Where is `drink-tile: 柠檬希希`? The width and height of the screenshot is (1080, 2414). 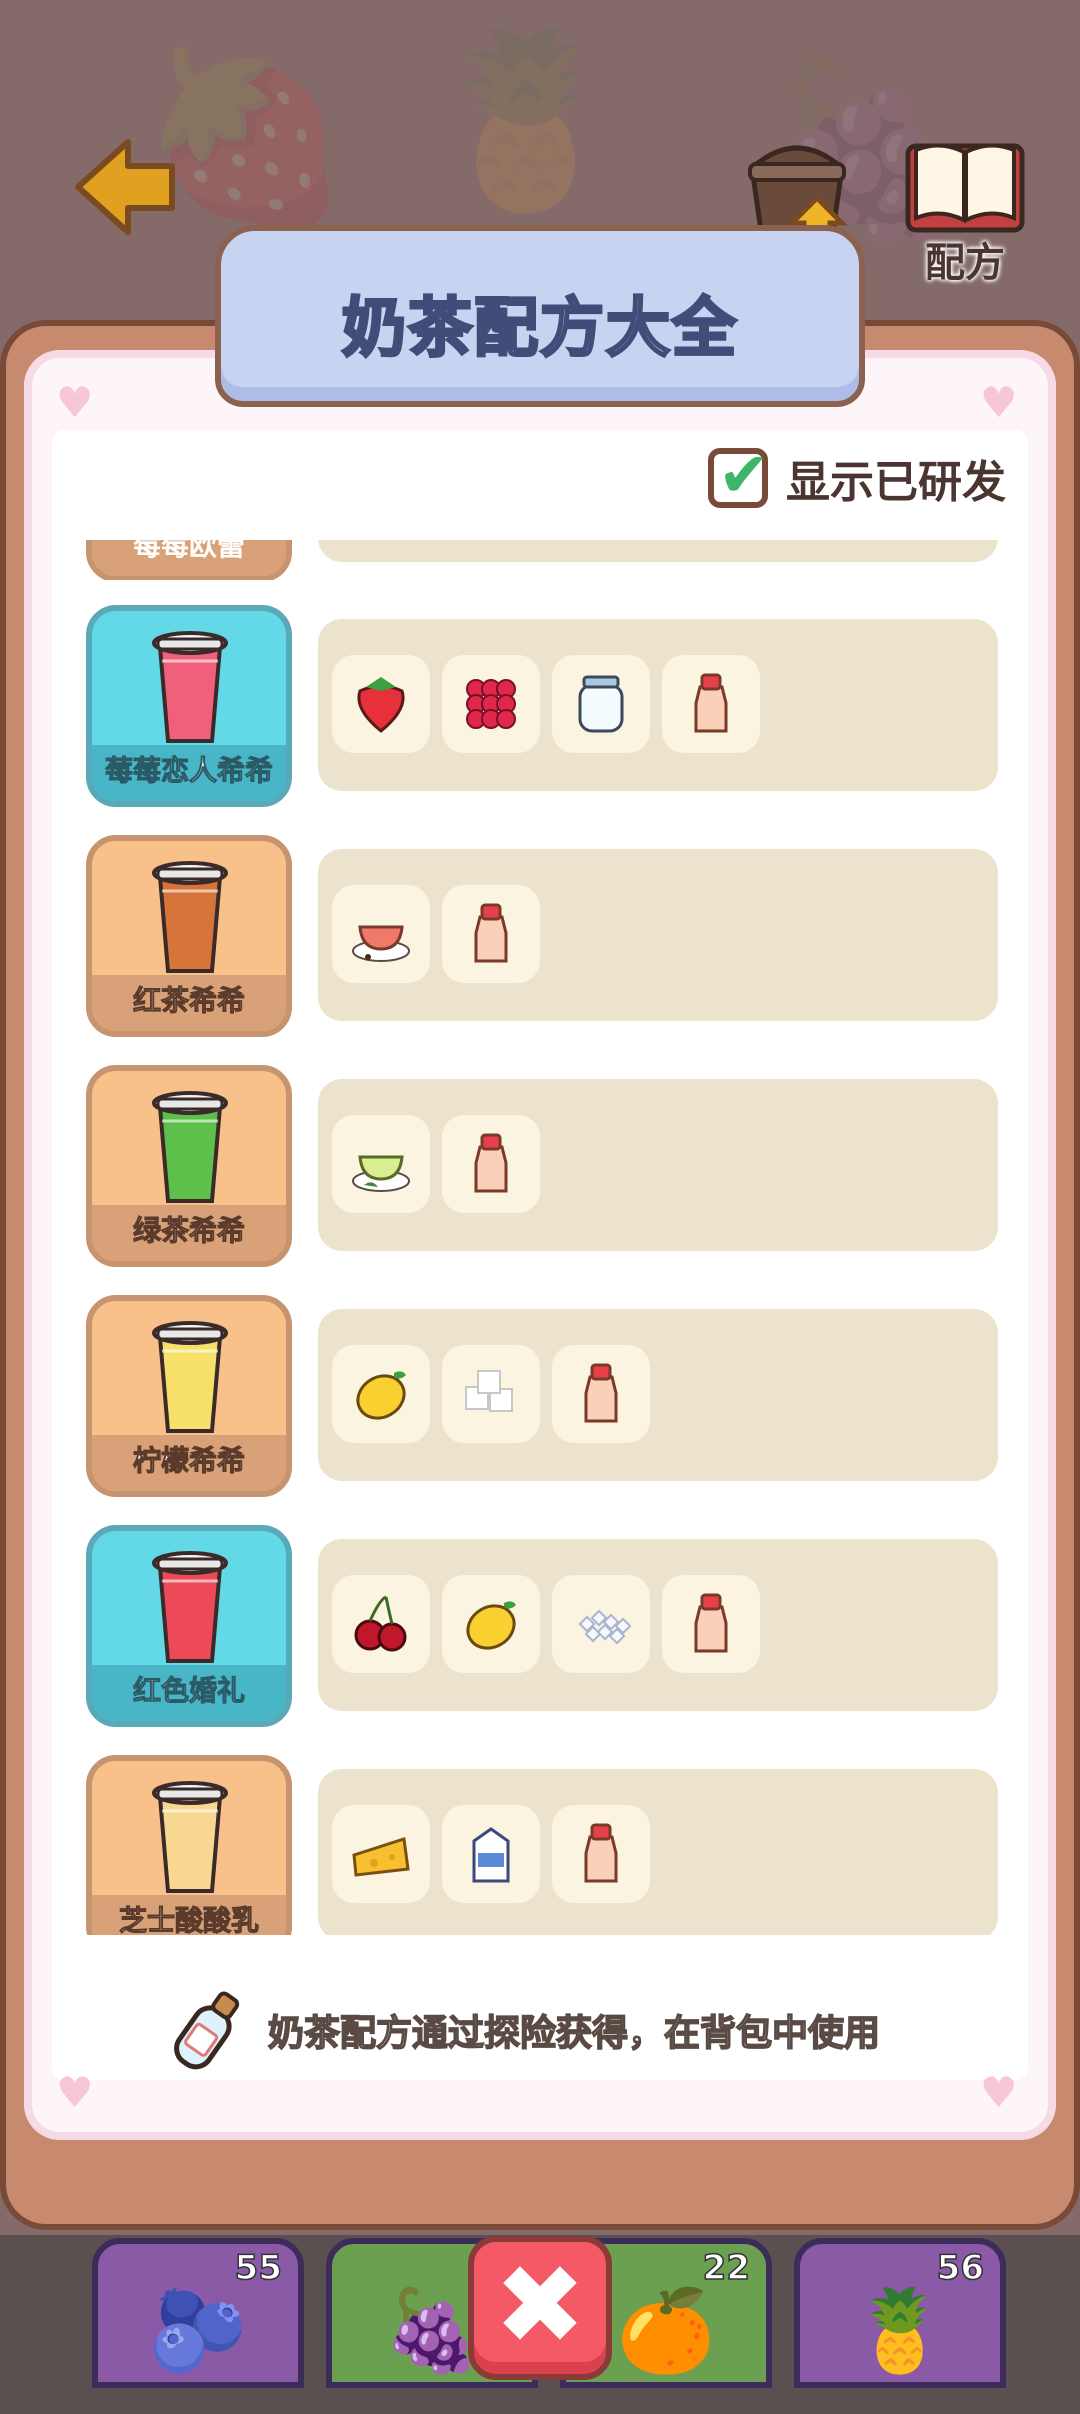
drink-tile: 柠檬希希 is located at coordinates (189, 1396).